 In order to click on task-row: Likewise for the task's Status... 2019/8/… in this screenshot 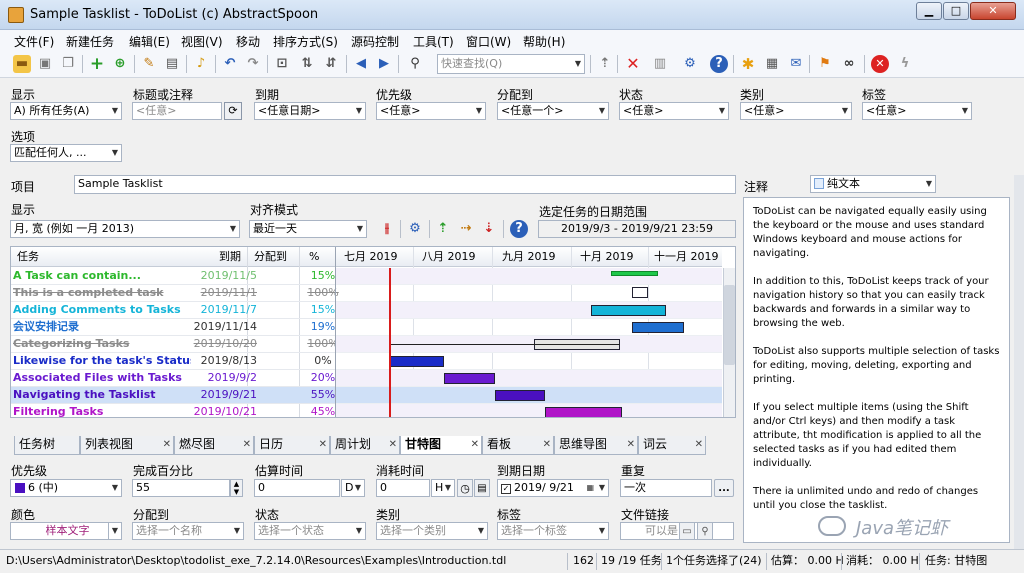, I will do `click(173, 361)`.